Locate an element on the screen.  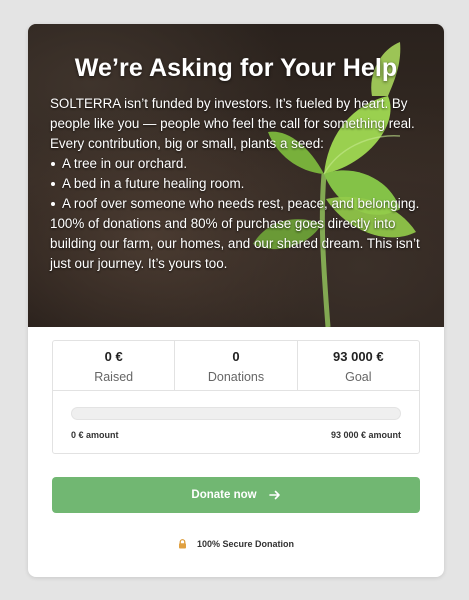
donate-now-label: Donate now is located at coordinates (224, 495).